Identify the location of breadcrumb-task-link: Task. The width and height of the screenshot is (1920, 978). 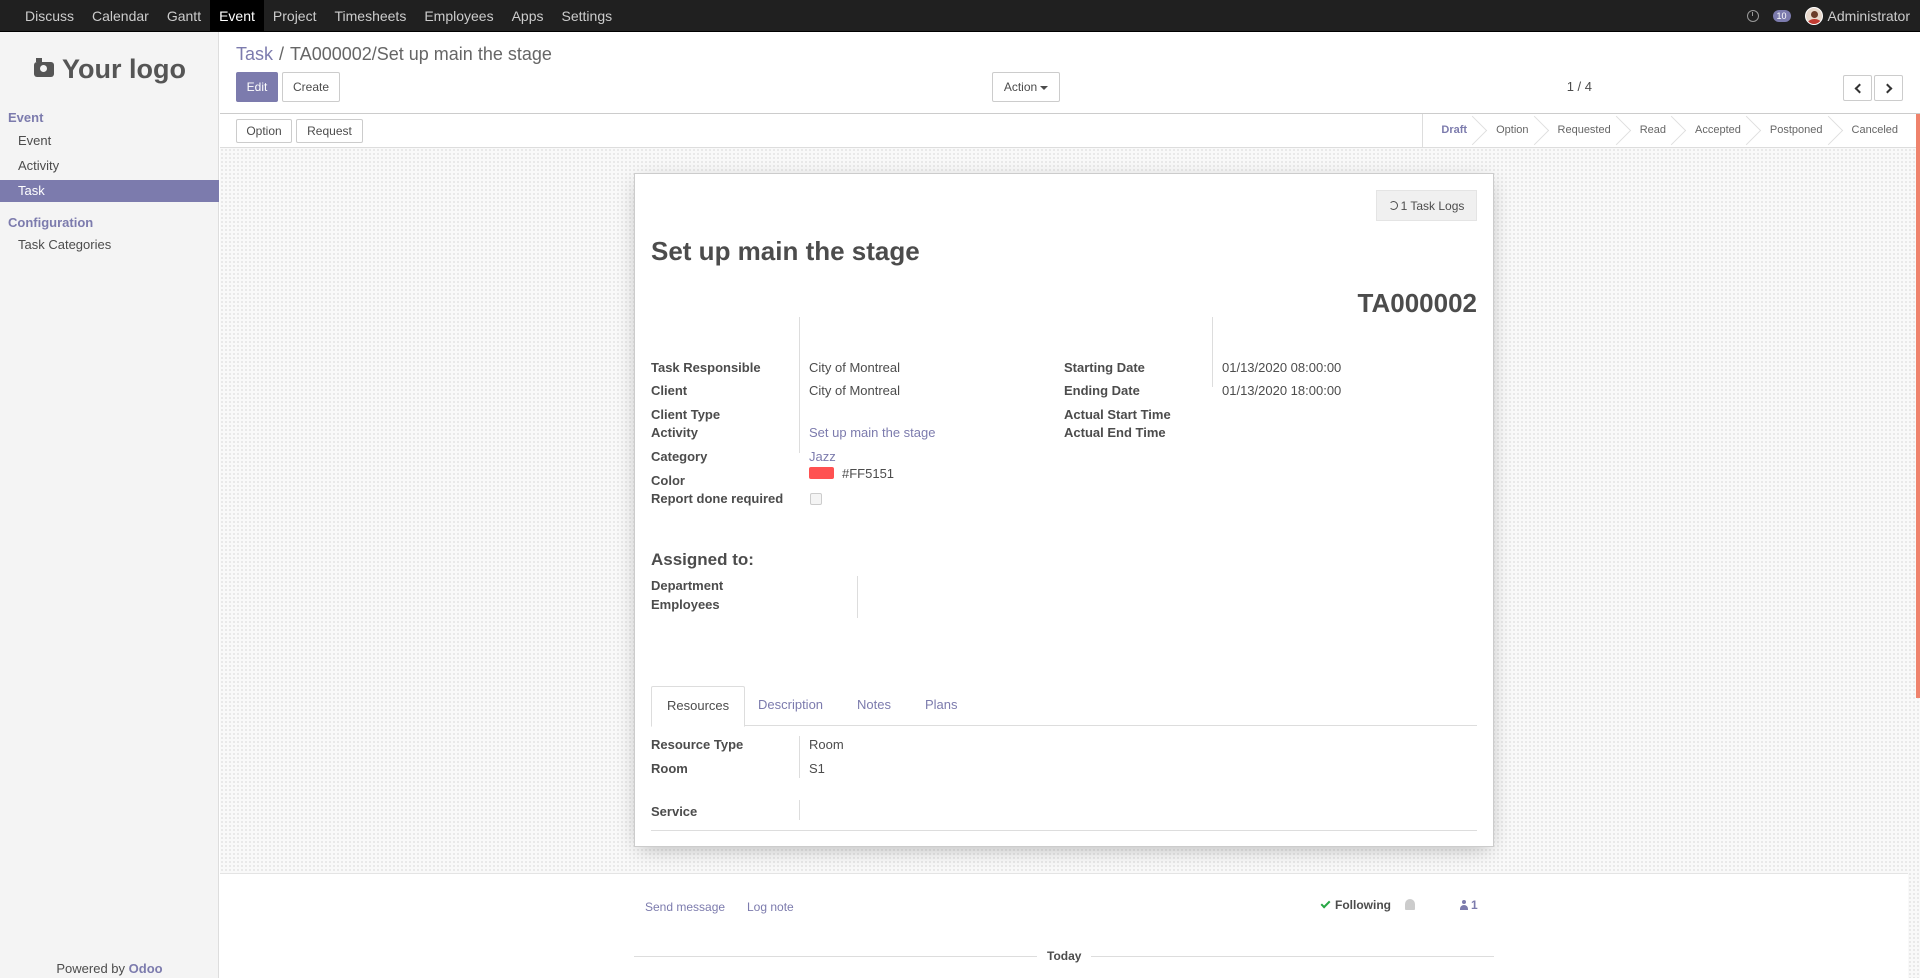
(254, 54).